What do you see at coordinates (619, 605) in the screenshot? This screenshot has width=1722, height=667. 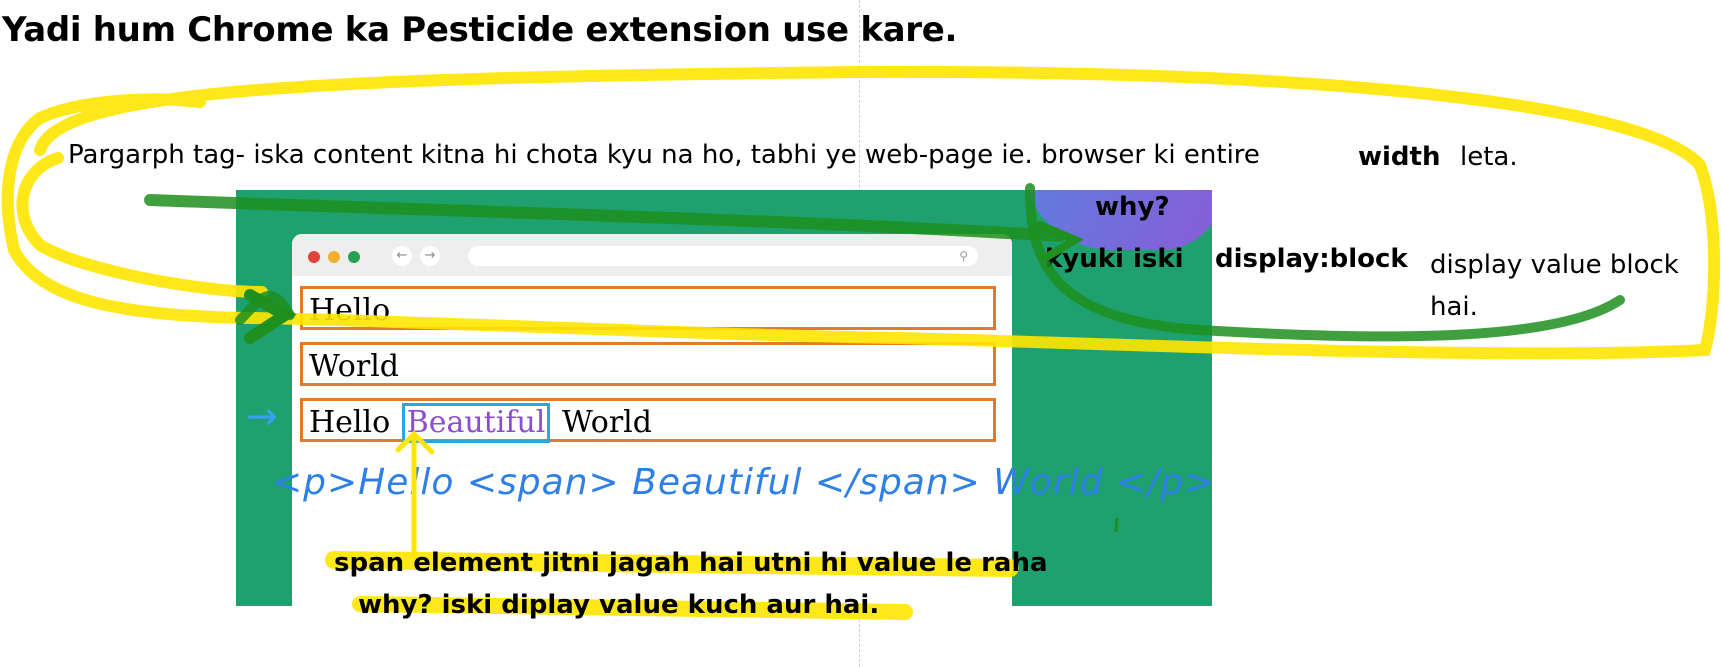 I see `note-why-bottom: why? iski diplay value kuch aur hai.` at bounding box center [619, 605].